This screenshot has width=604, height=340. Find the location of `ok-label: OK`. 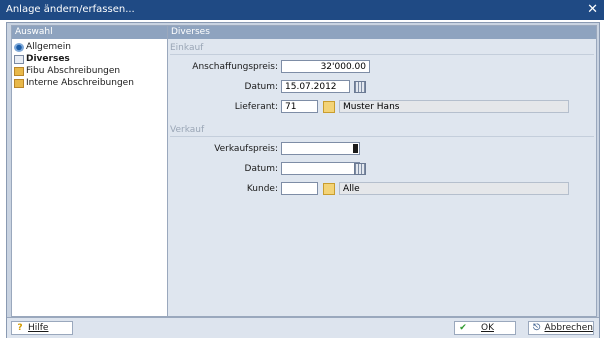

ok-label: OK is located at coordinates (487, 328).